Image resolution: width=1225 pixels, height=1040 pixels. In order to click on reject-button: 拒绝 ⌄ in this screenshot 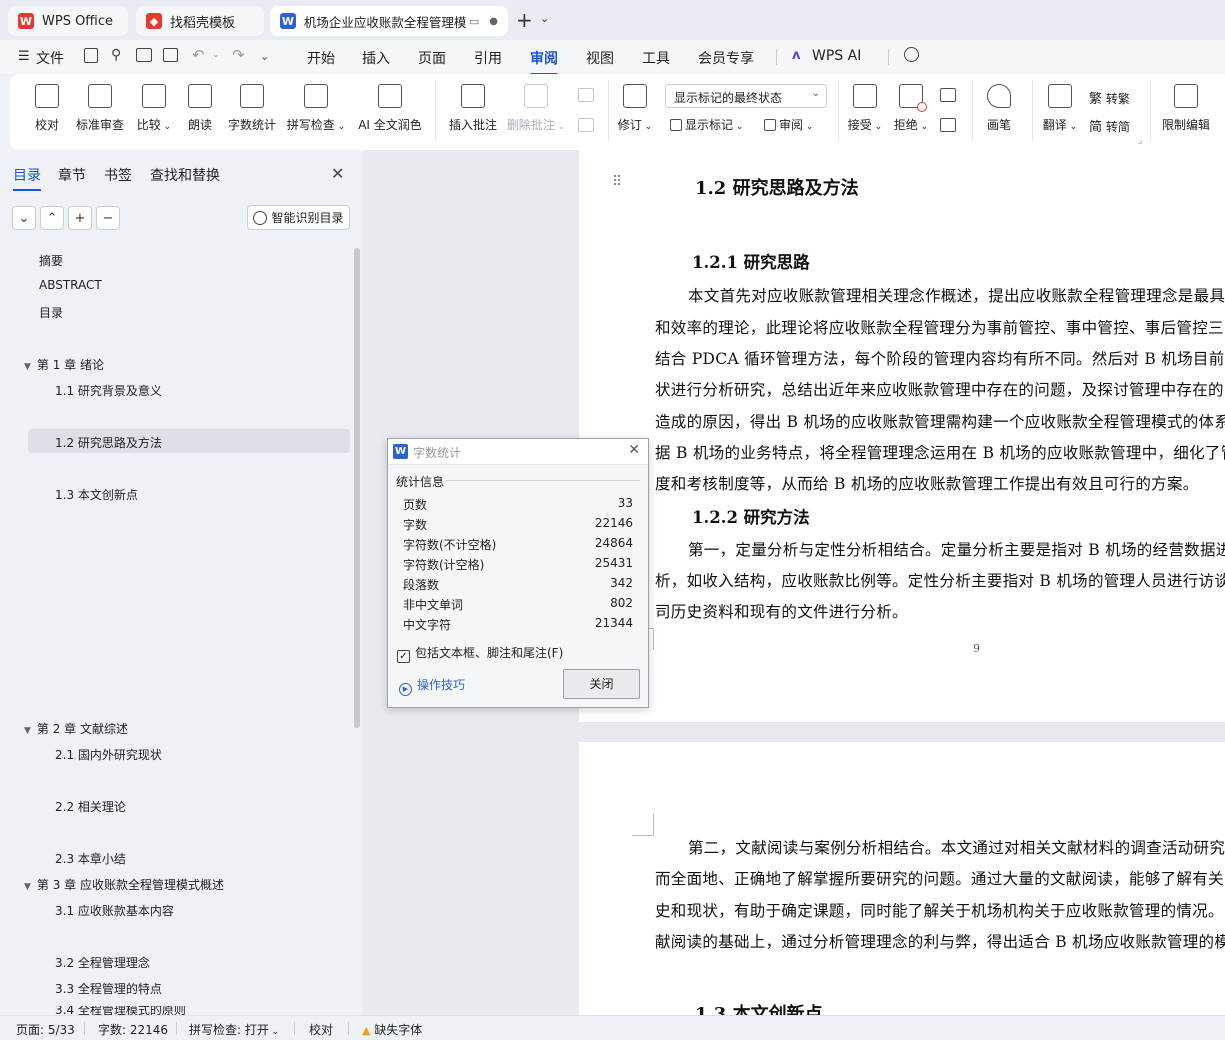, I will do `click(911, 108)`.